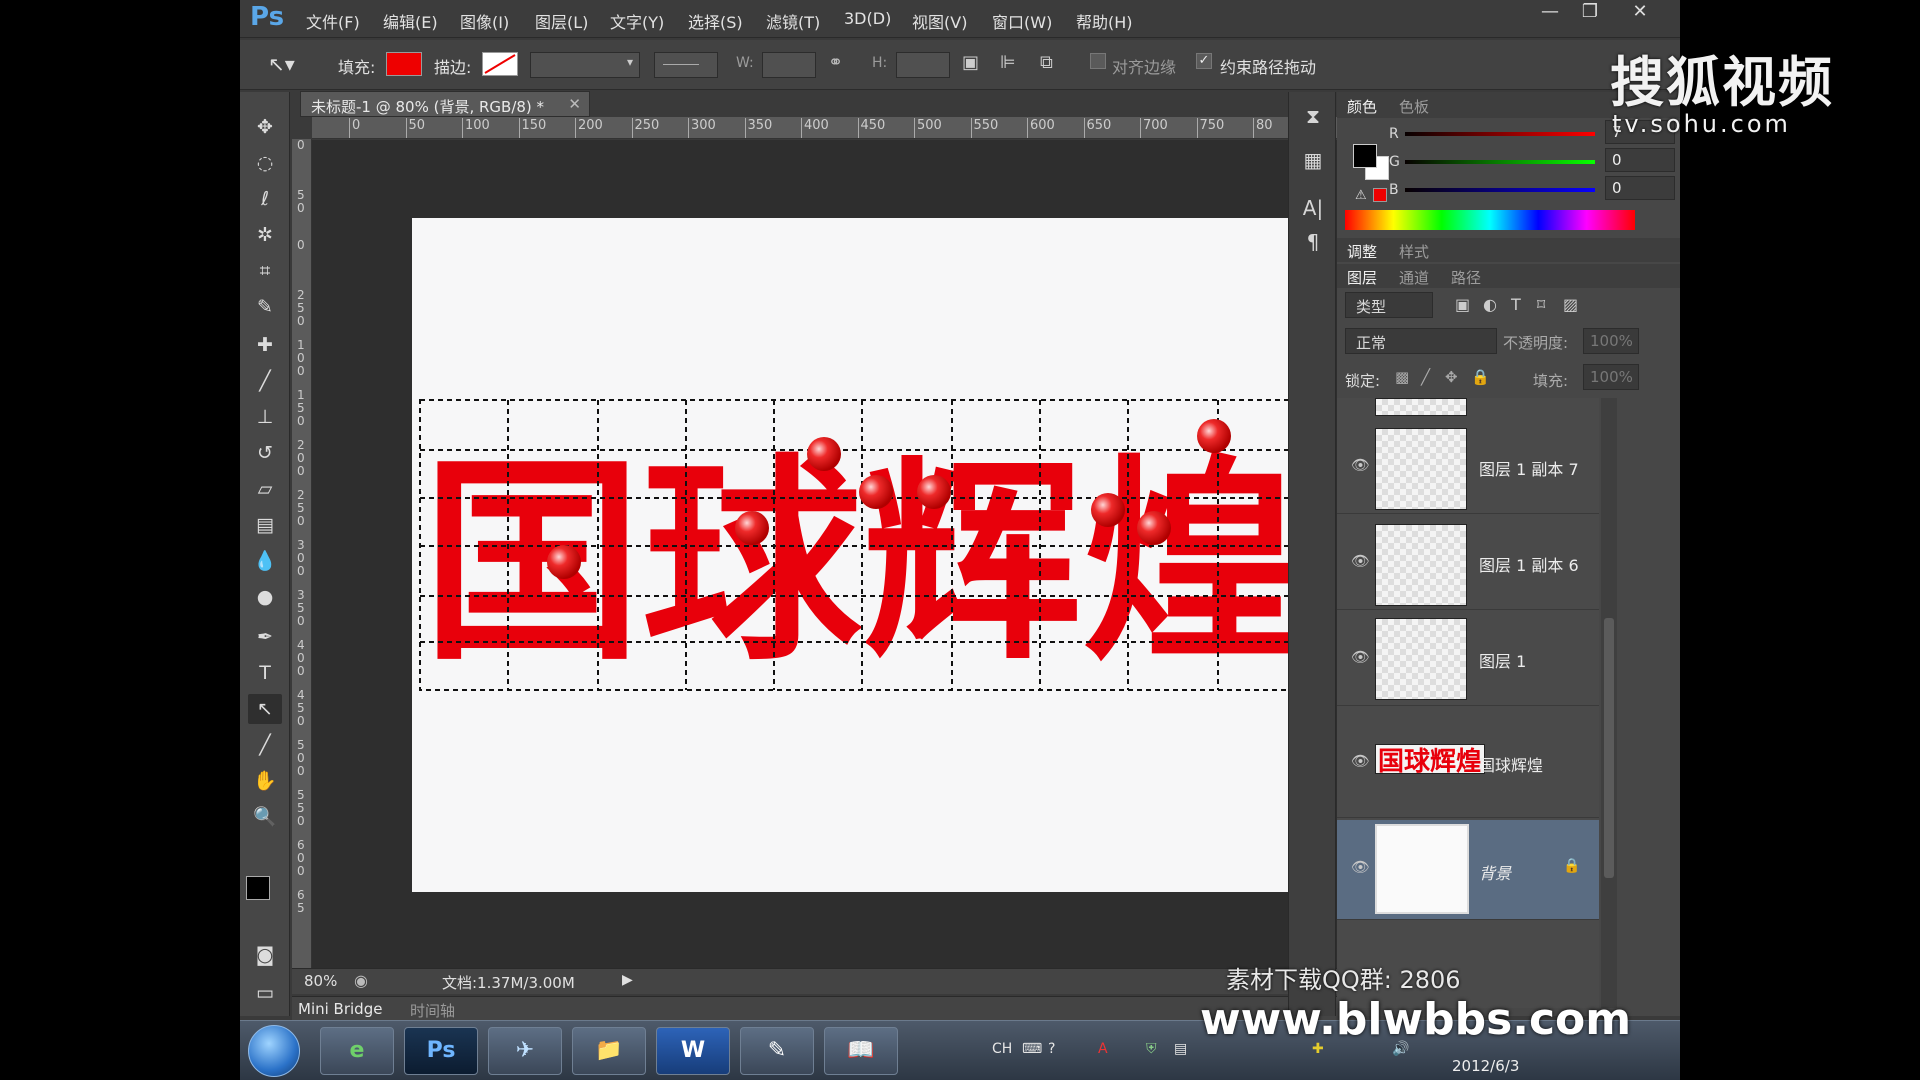  Describe the element at coordinates (585, 65) in the screenshot. I see `stroke-width-dropdown: ▾` at that location.